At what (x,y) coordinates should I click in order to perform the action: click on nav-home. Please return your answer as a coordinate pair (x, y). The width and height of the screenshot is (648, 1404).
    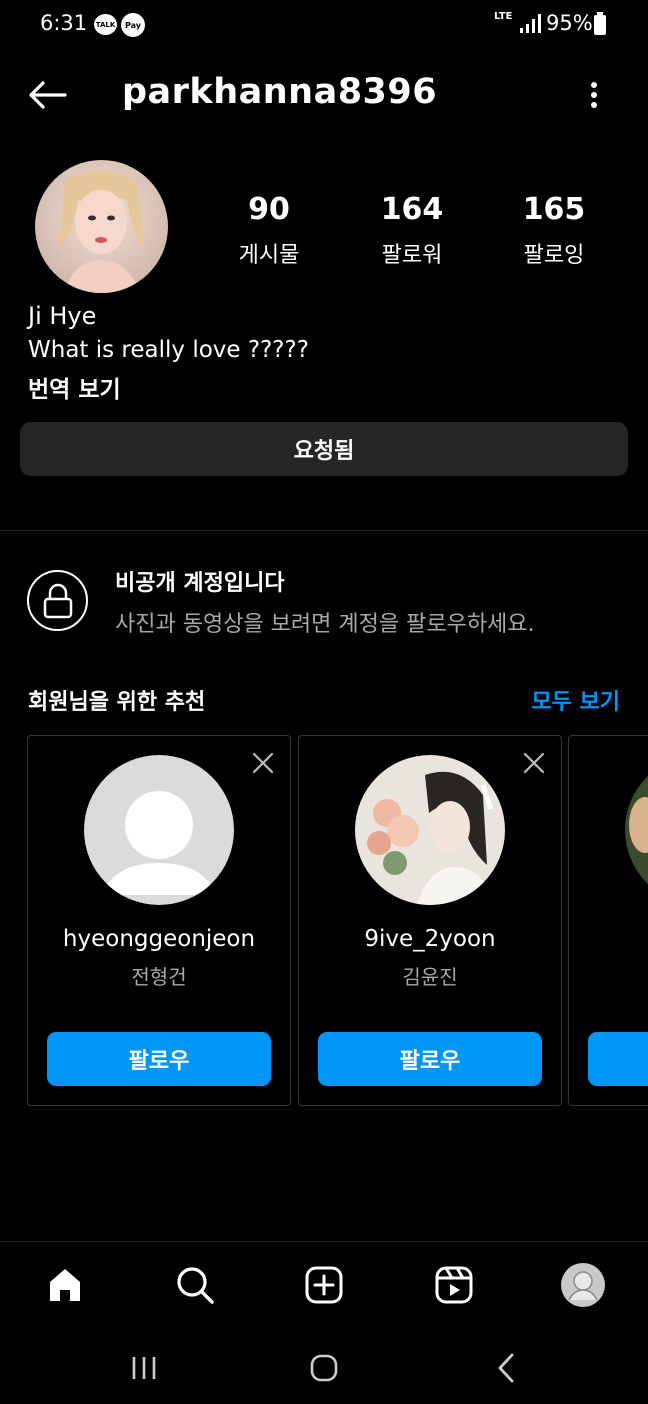
    Looking at the image, I should click on (65, 1285).